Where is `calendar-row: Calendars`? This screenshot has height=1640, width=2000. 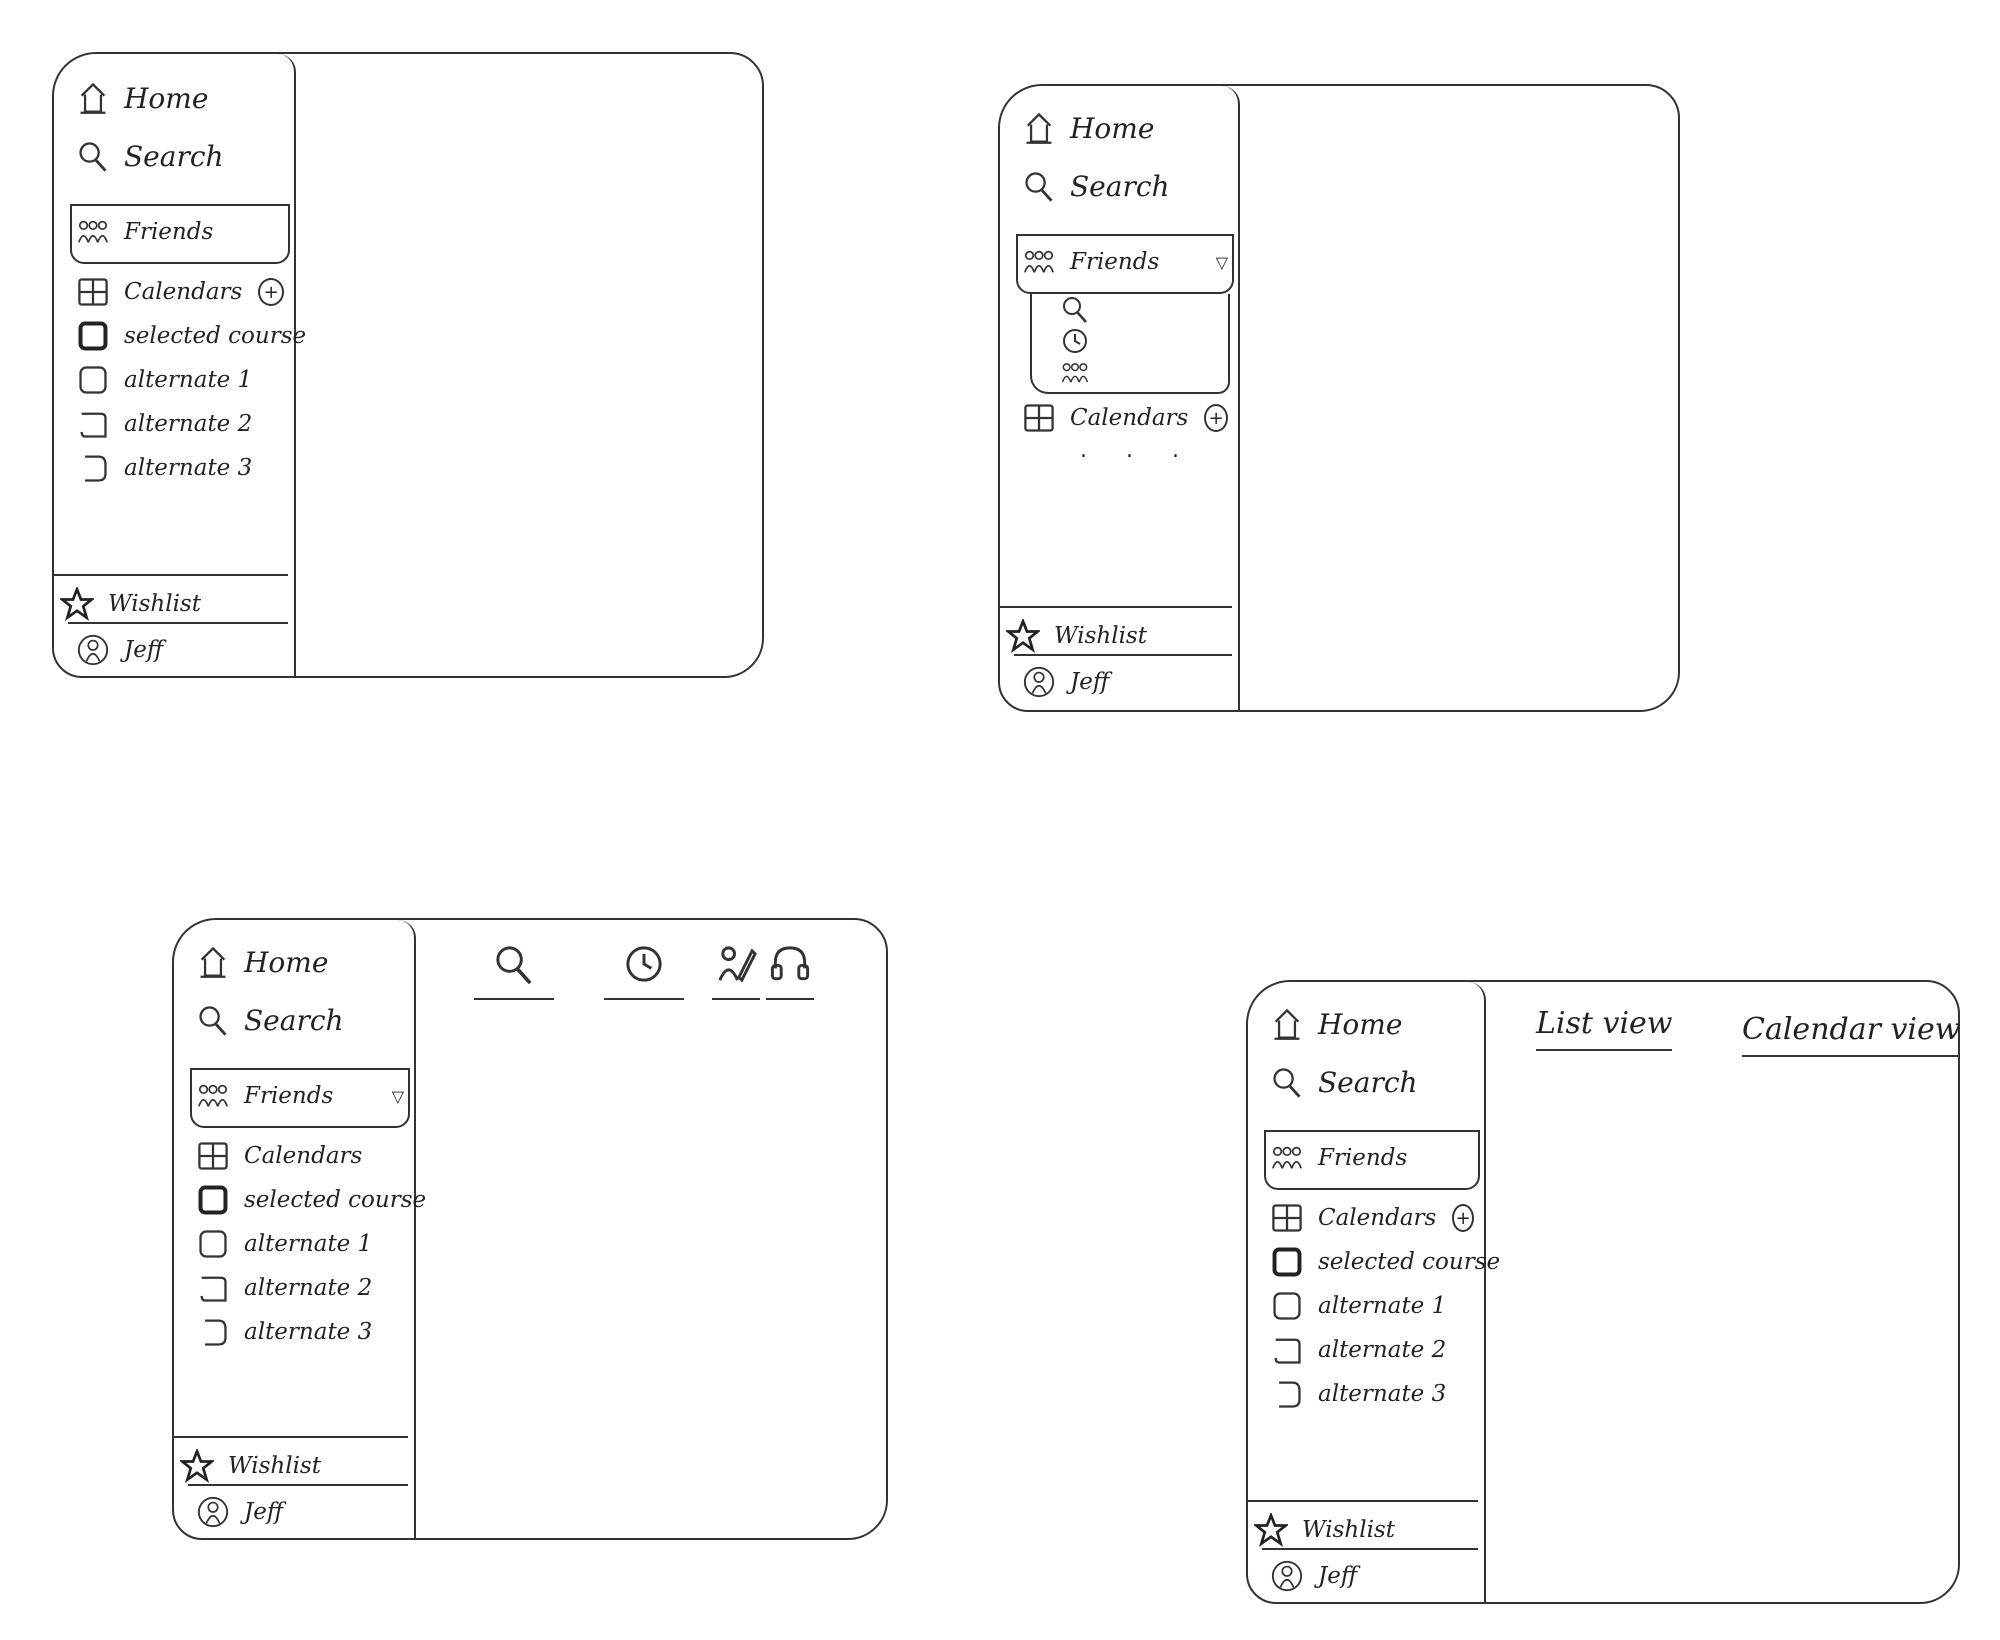 calendar-row: Calendars is located at coordinates (300, 1156).